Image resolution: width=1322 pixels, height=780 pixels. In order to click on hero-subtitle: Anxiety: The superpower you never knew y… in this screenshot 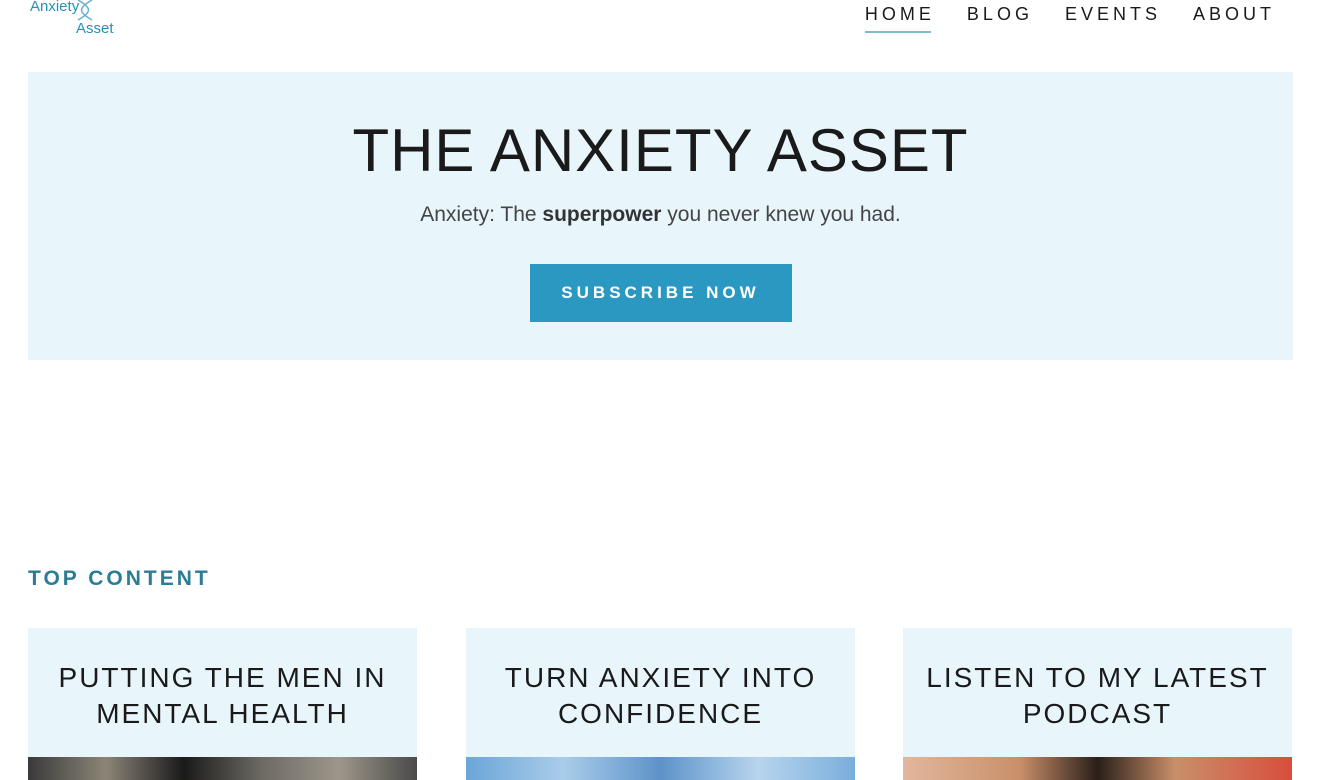, I will do `click(660, 215)`.